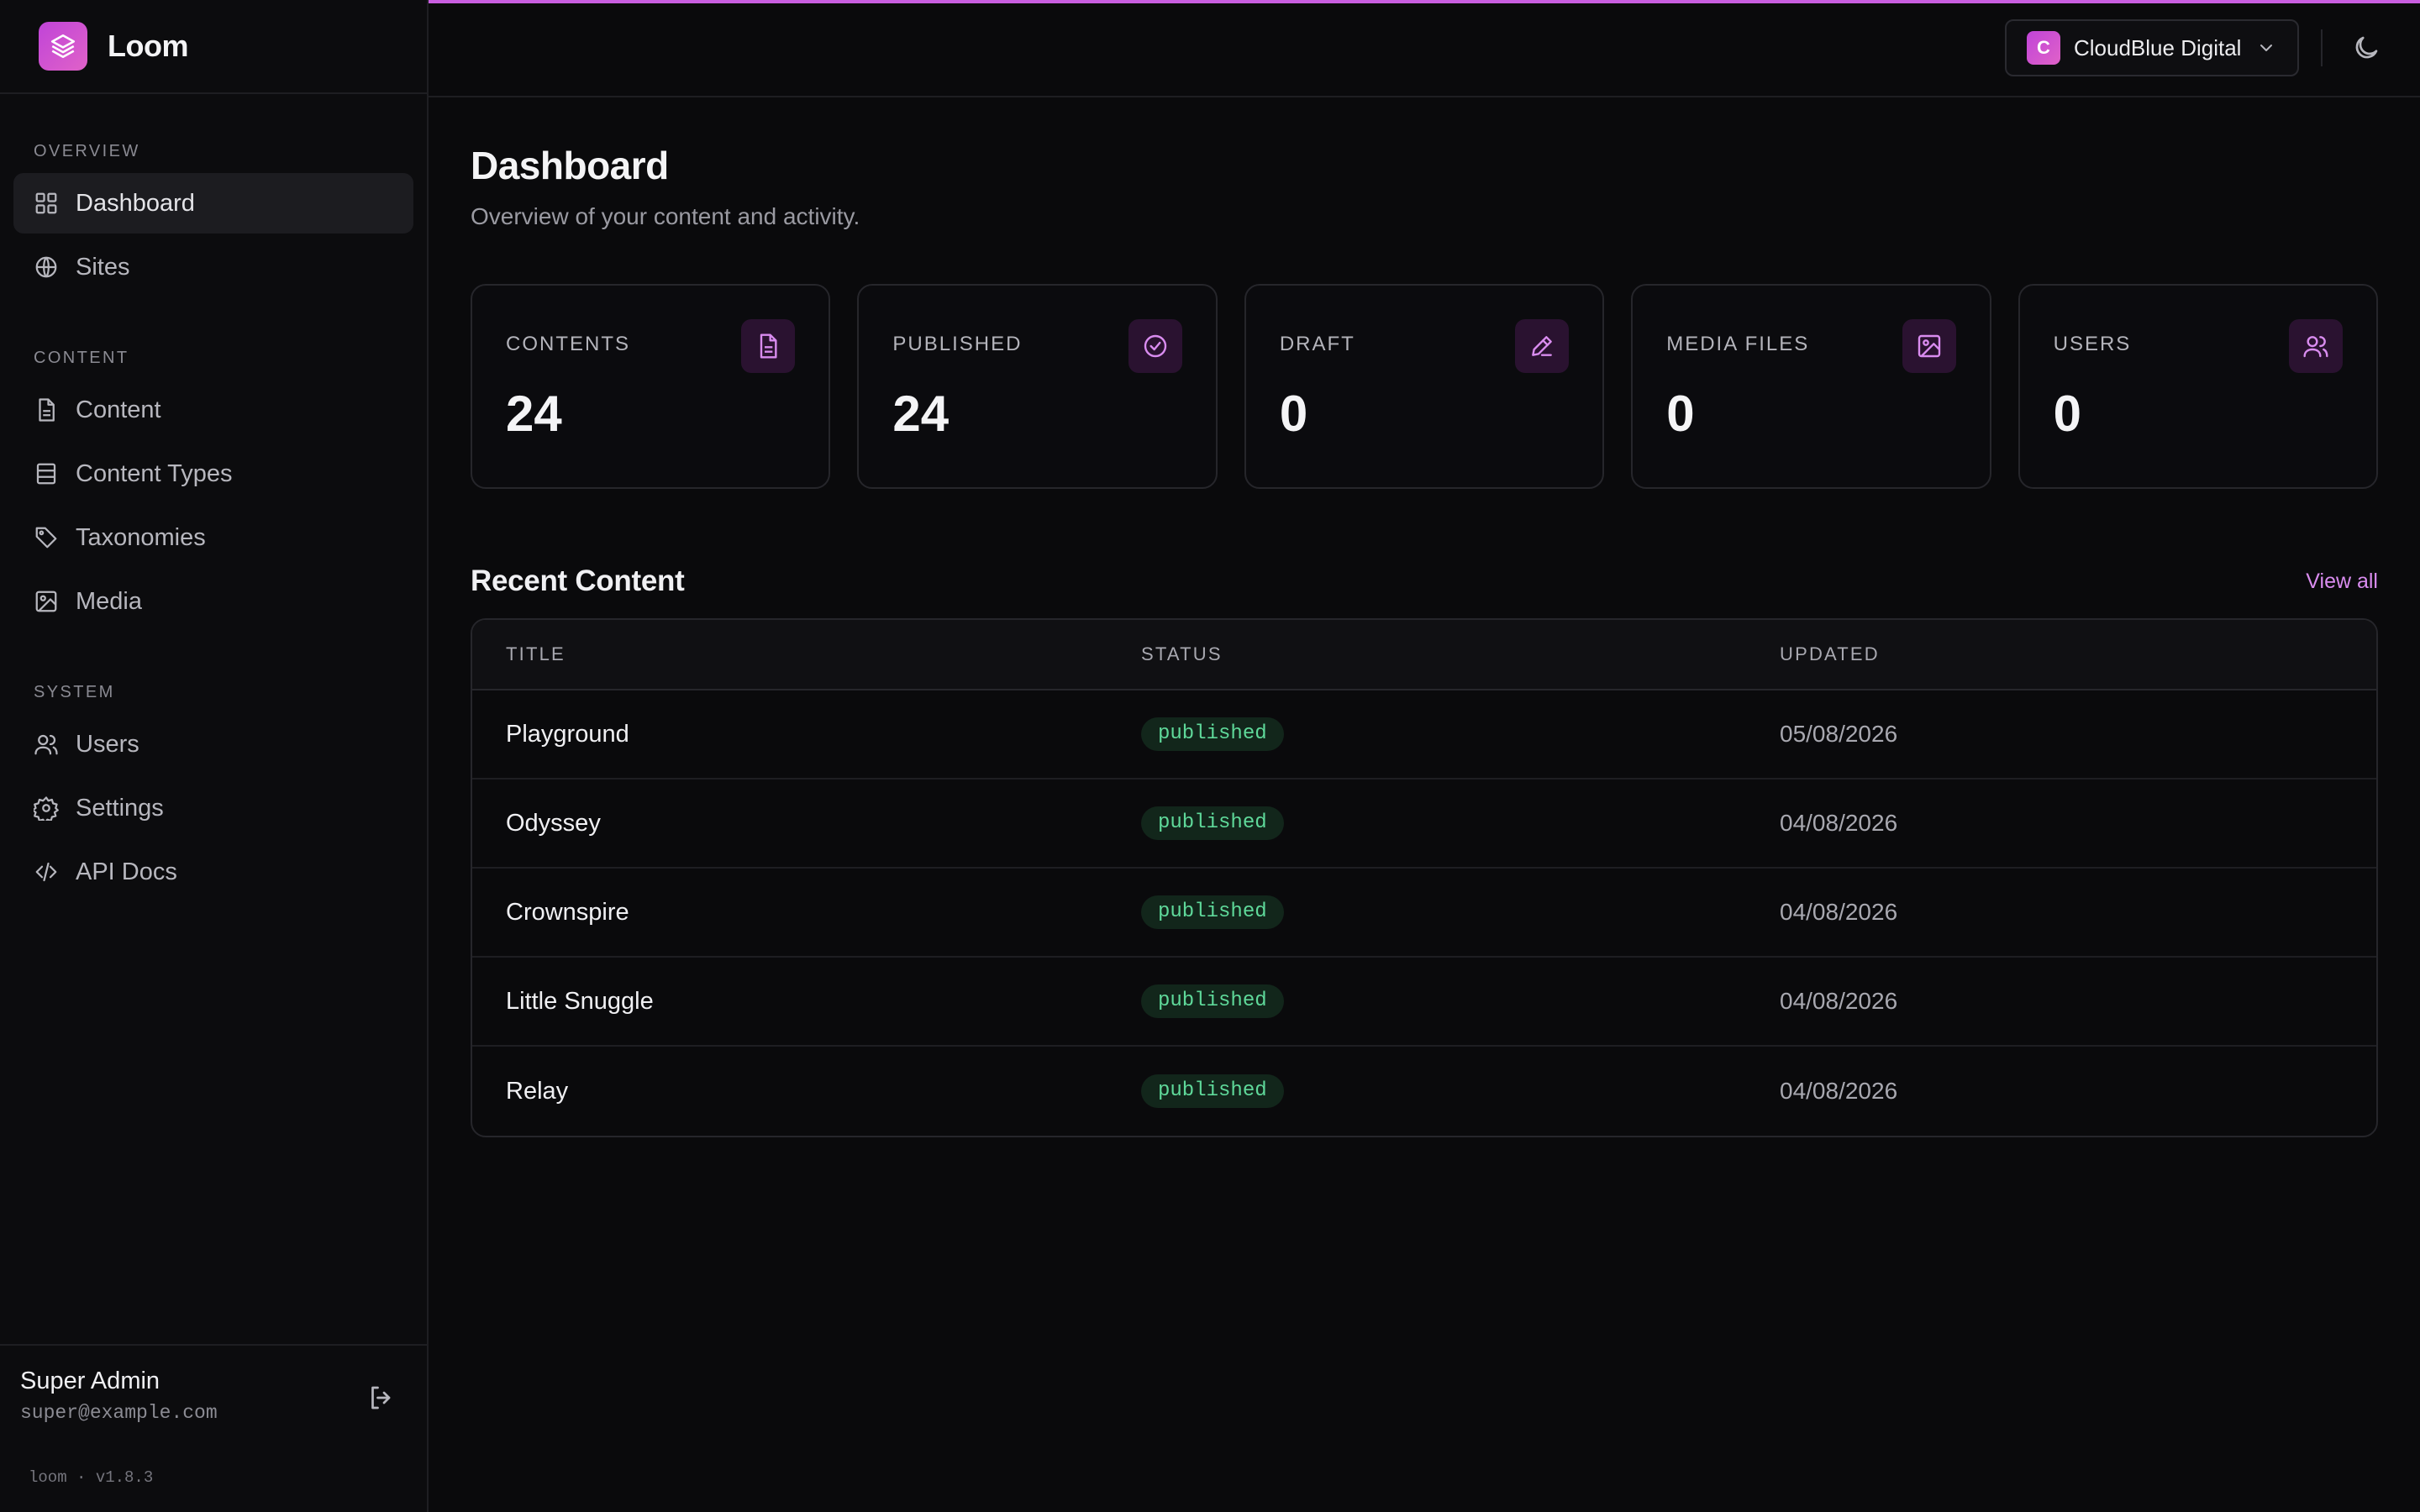  What do you see at coordinates (807, 654) in the screenshot?
I see `column-header-title: TITLE` at bounding box center [807, 654].